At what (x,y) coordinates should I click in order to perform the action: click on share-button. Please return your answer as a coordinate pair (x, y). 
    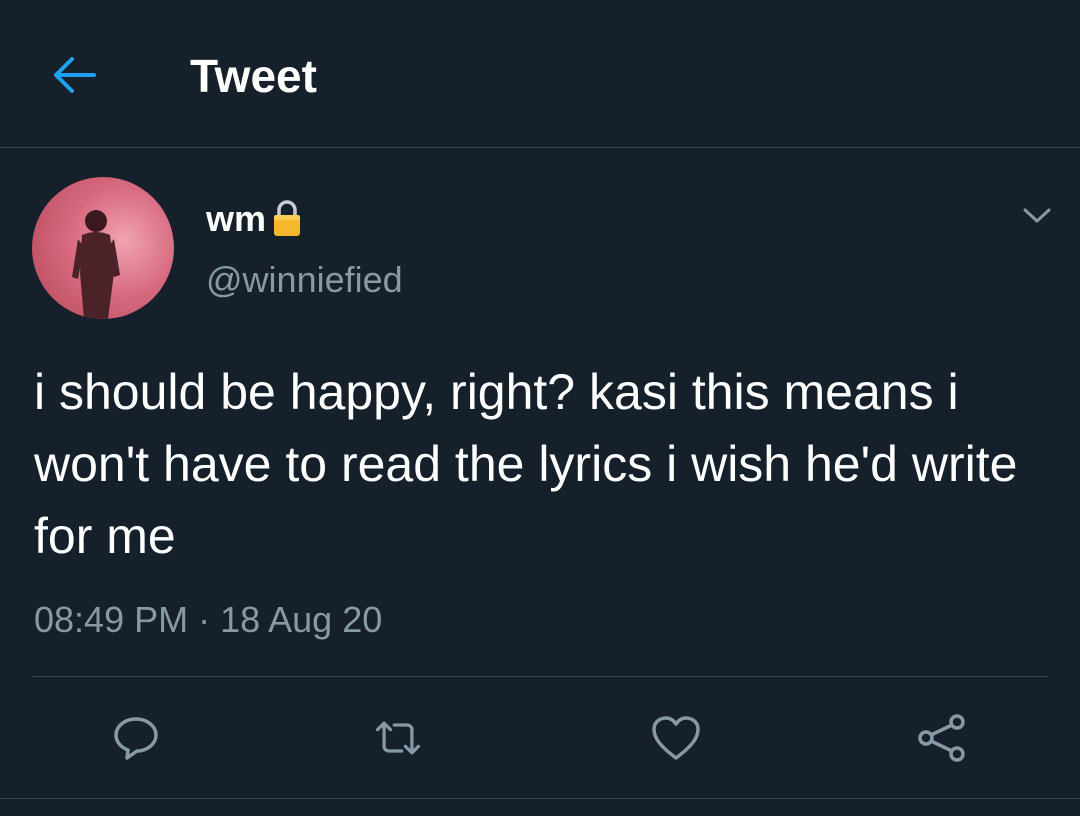
    Looking at the image, I should click on (942, 738).